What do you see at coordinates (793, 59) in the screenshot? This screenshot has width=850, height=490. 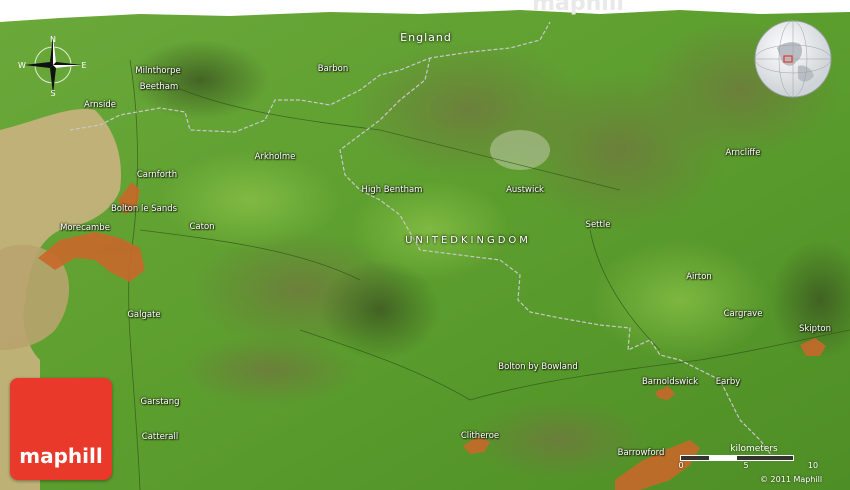 I see `globe-locator-icon` at bounding box center [793, 59].